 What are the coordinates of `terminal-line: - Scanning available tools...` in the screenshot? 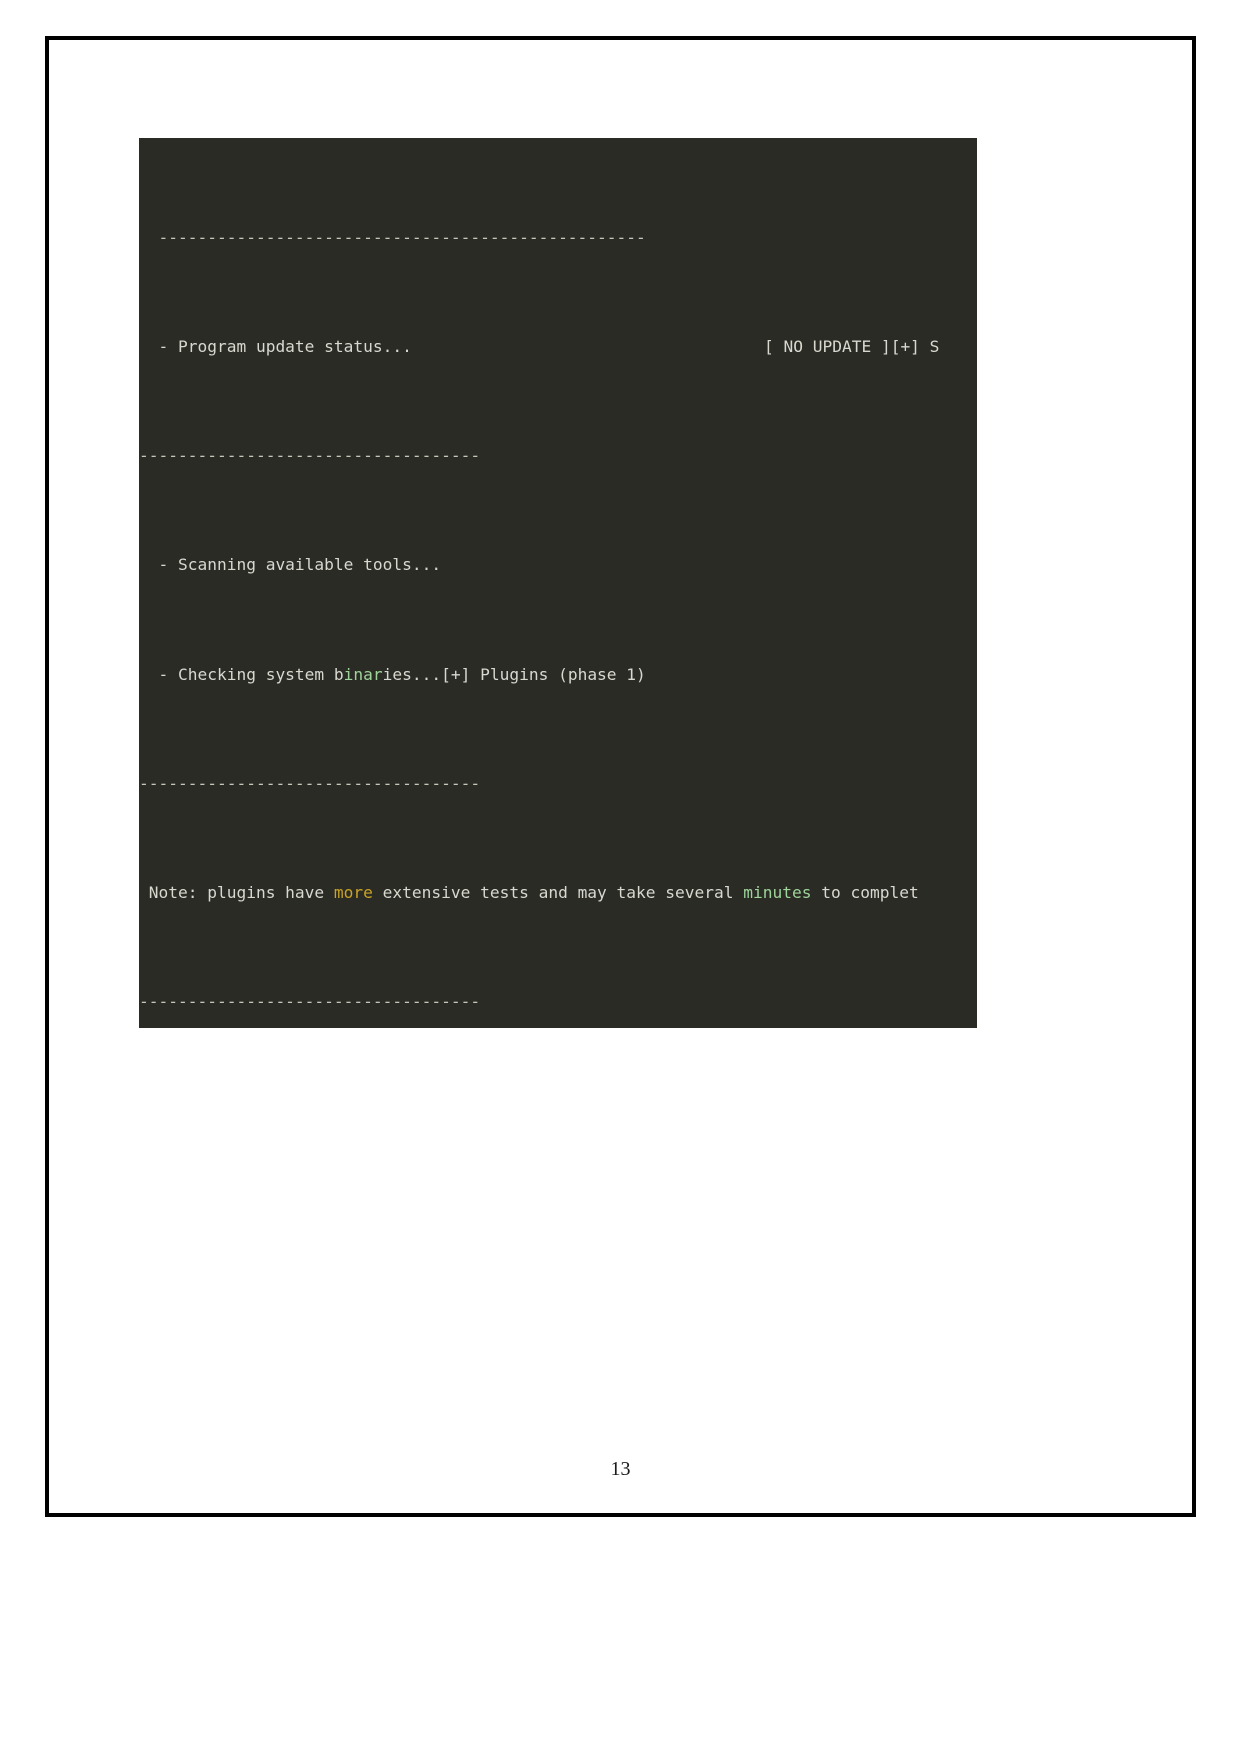 It's located at (558, 564).